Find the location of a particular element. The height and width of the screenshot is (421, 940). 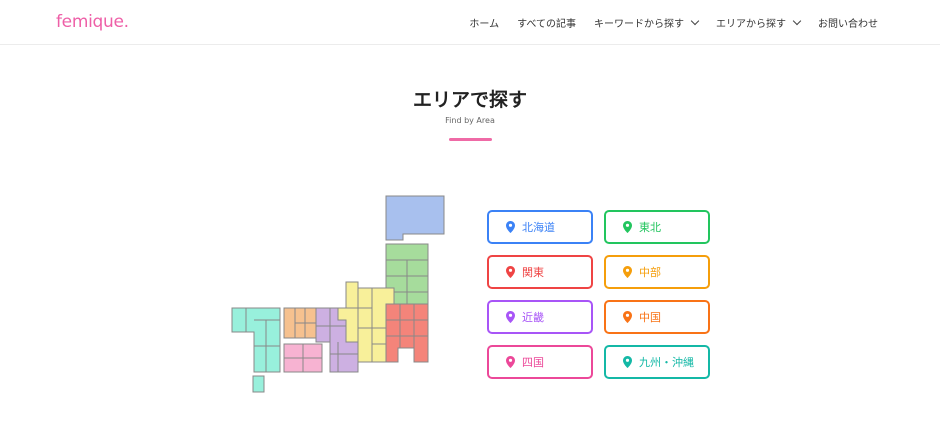

area-label: 東北 is located at coordinates (650, 227).